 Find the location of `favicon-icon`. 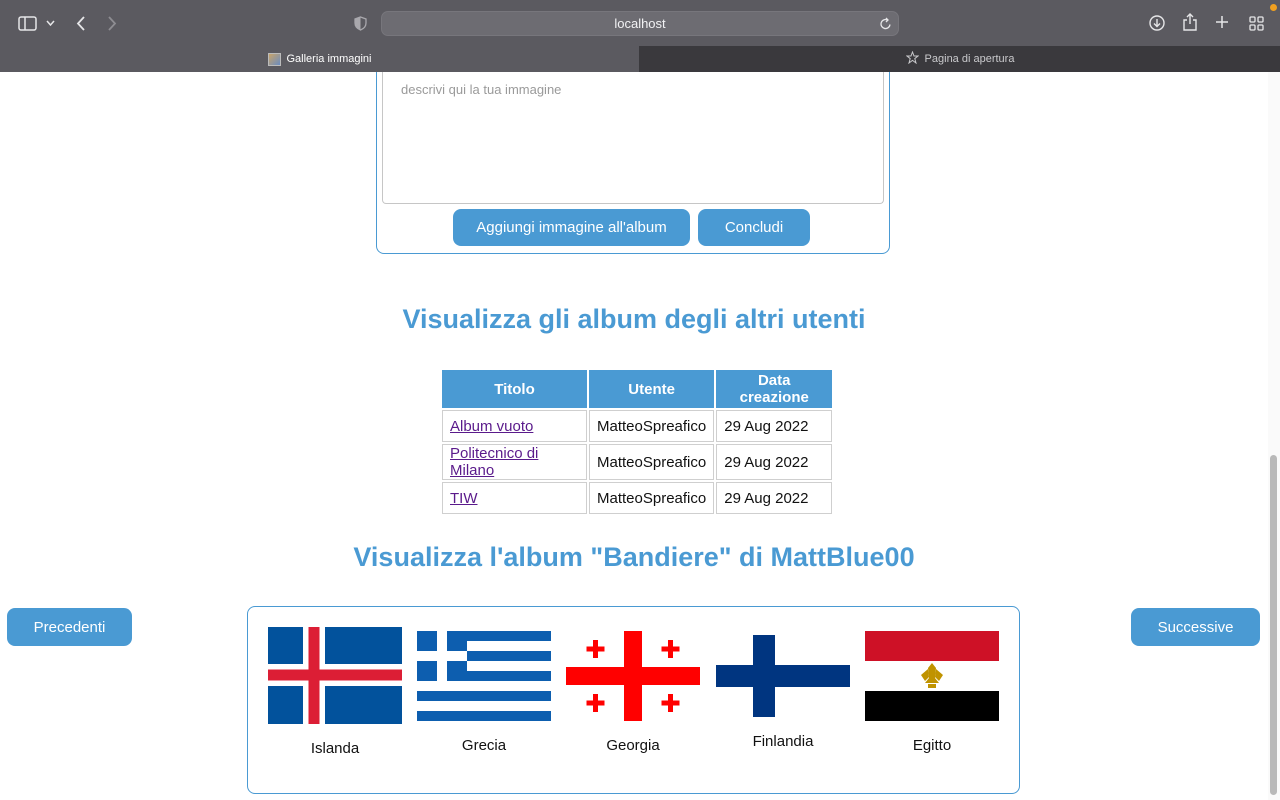

favicon-icon is located at coordinates (274, 59).